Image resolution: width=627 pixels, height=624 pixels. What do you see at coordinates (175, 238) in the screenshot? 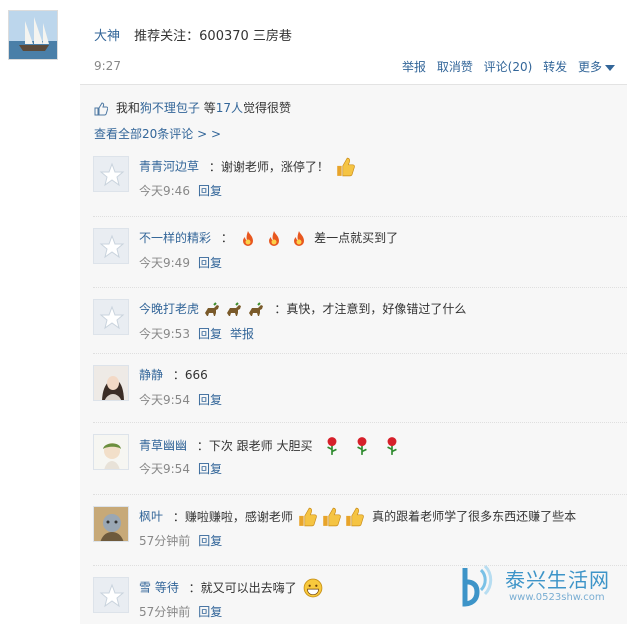
I see `comment-author: 不一样的精彩` at bounding box center [175, 238].